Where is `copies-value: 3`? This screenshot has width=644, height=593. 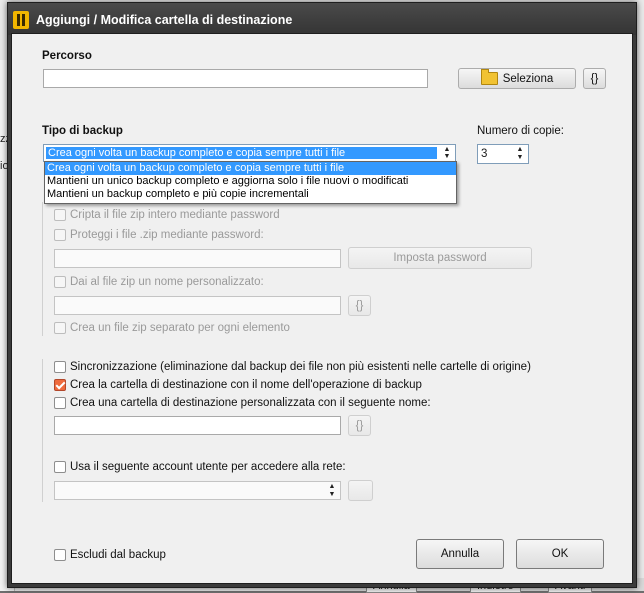 copies-value: 3 is located at coordinates (484, 154).